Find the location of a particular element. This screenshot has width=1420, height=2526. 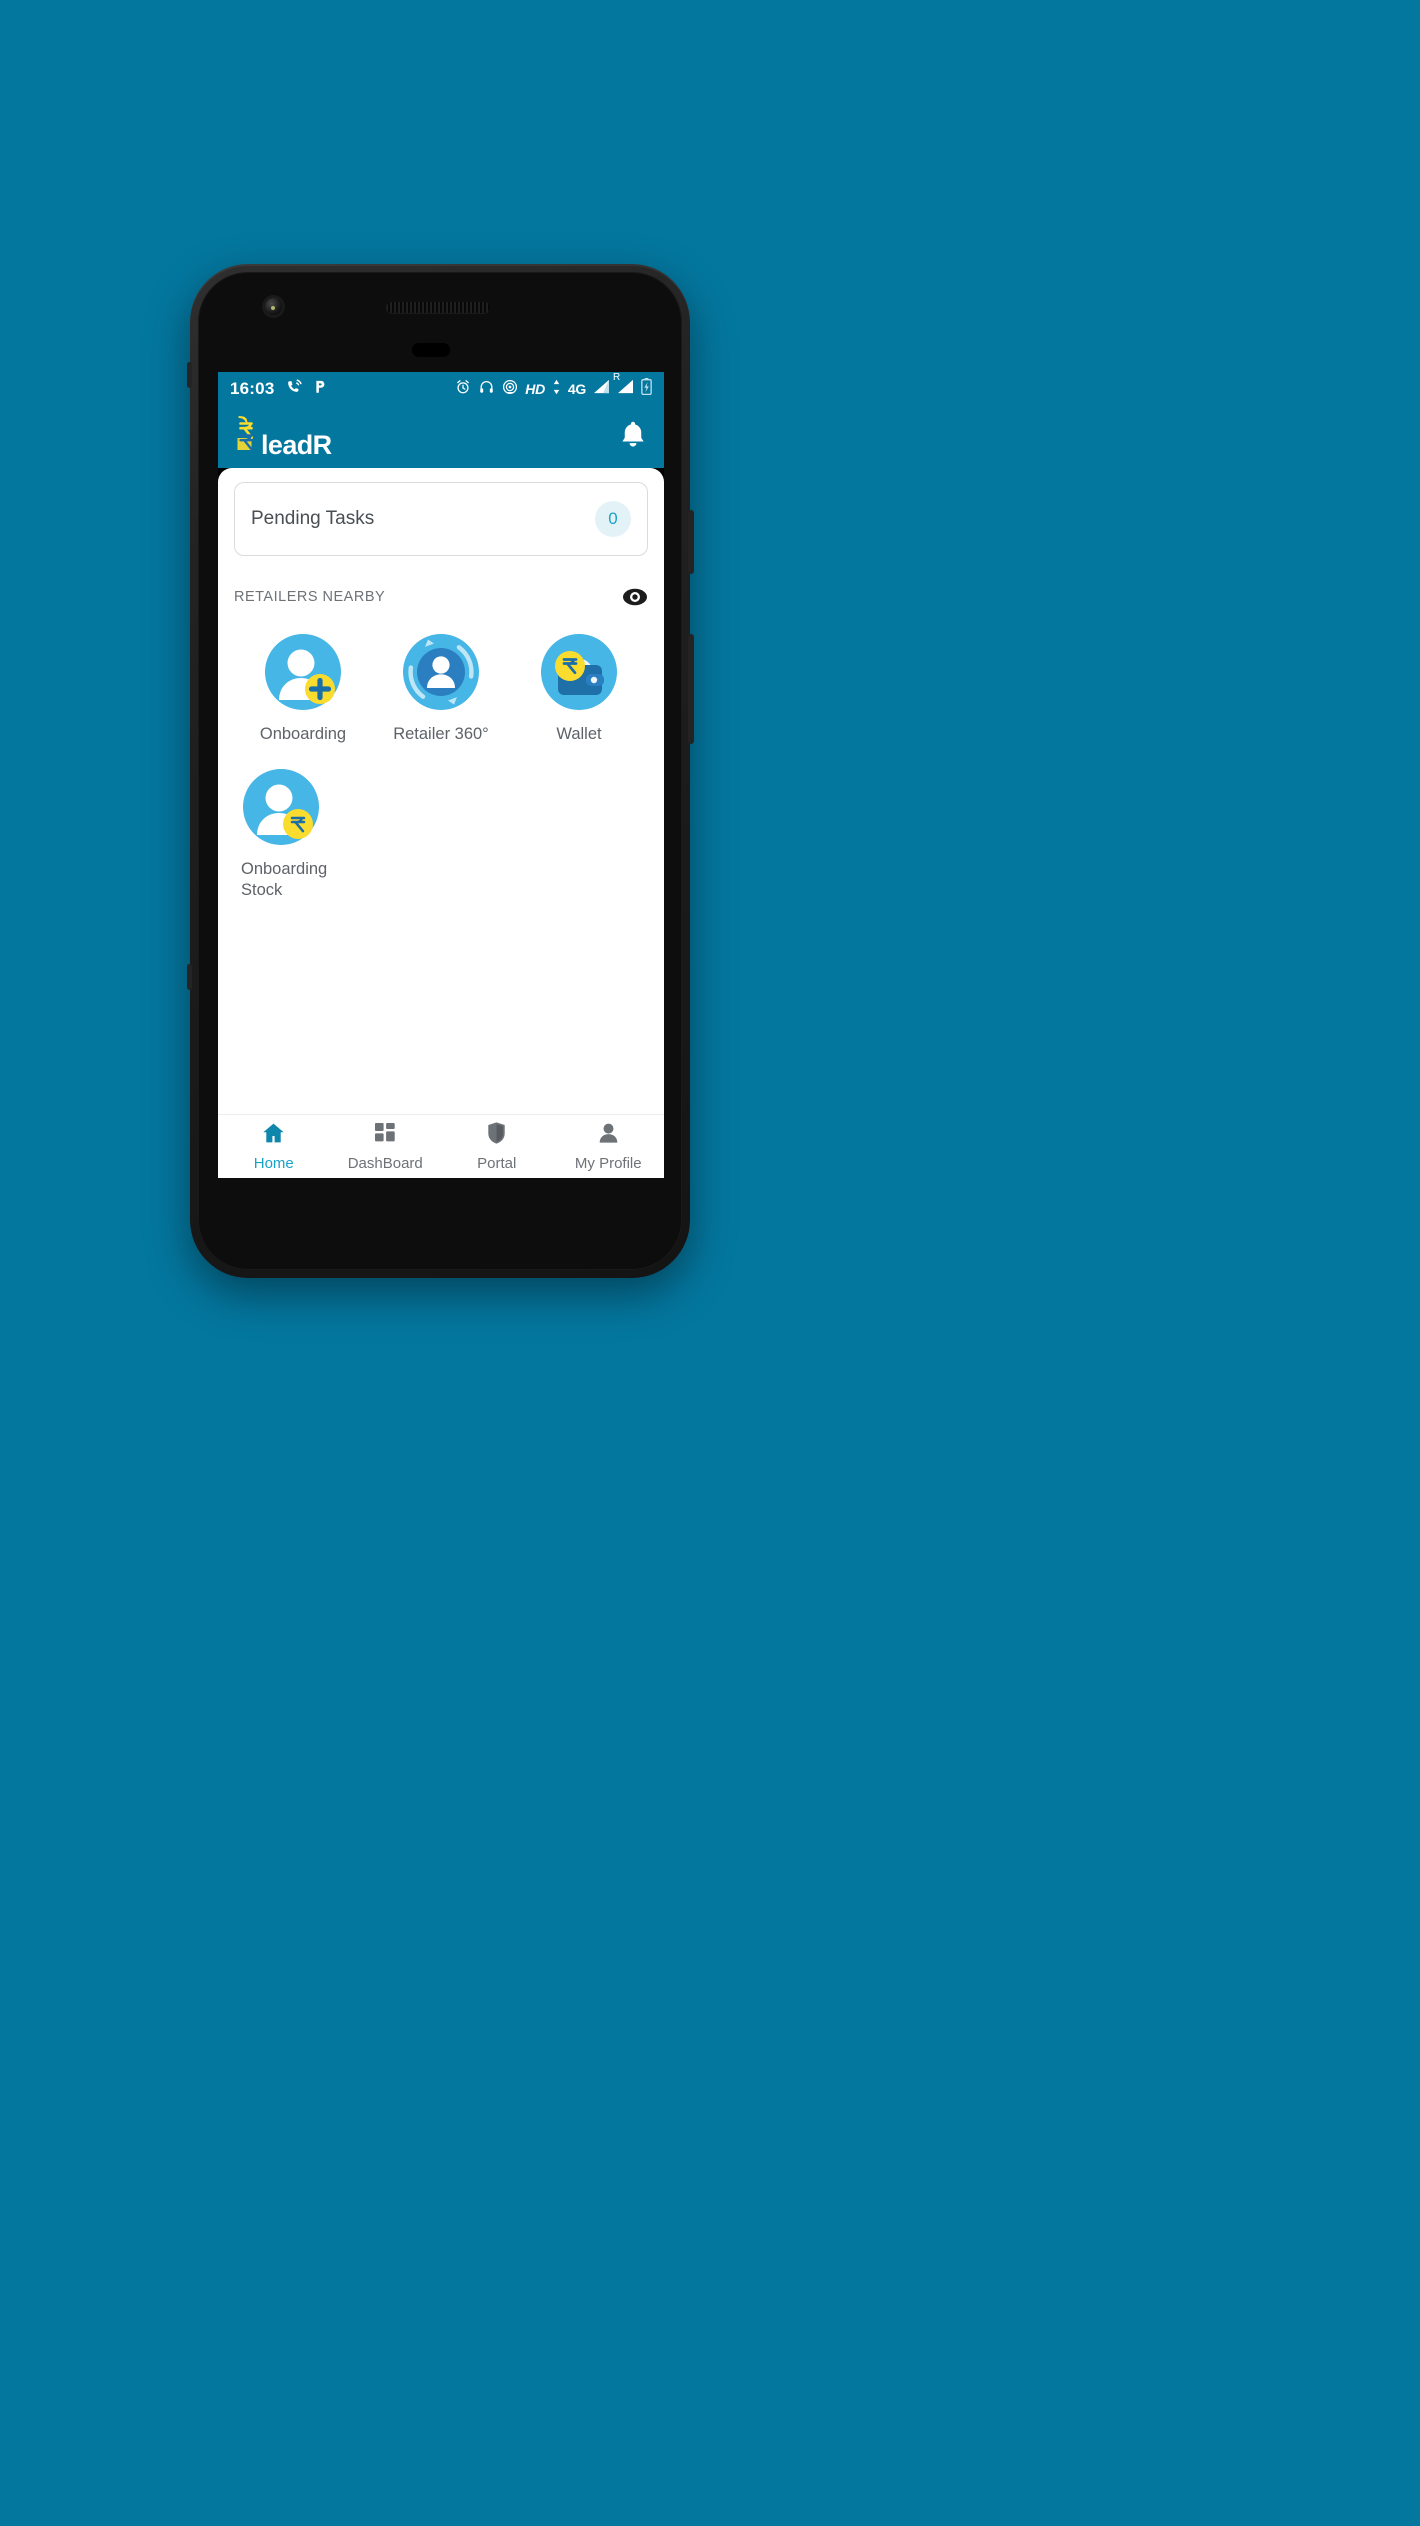

shortcut-label: Onboarding is located at coordinates (303, 734).